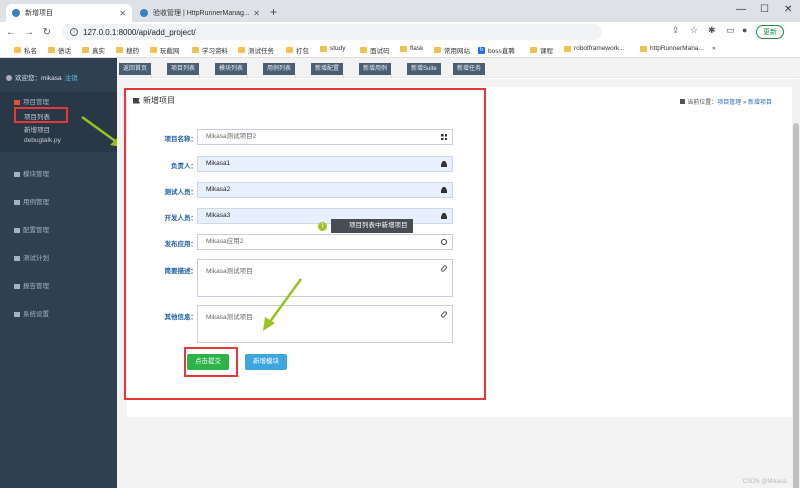  I want to click on user-icon, so click(9, 78).